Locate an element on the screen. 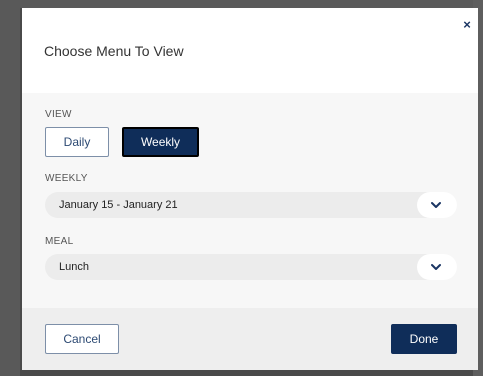 This screenshot has height=376, width=483. view-label: VIEW is located at coordinates (58, 114).